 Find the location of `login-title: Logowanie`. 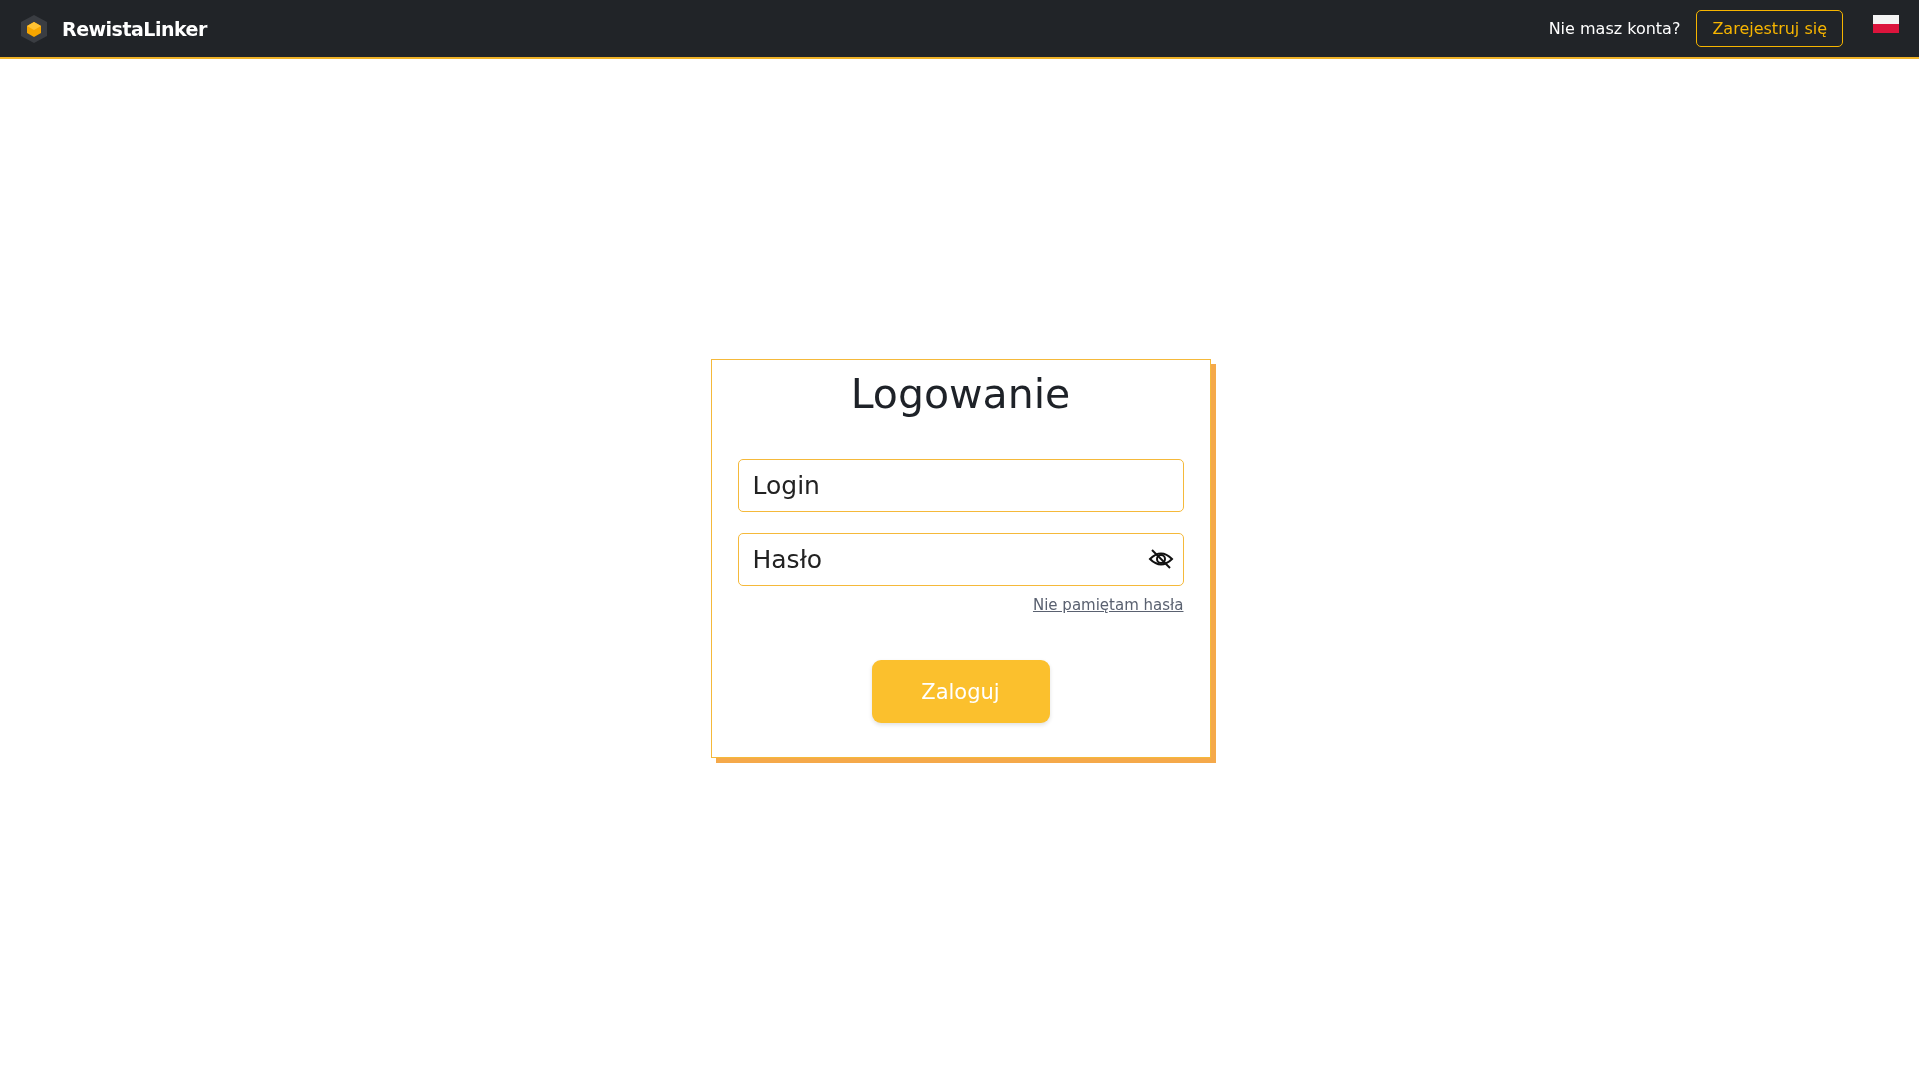

login-title: Logowanie is located at coordinates (960, 394).